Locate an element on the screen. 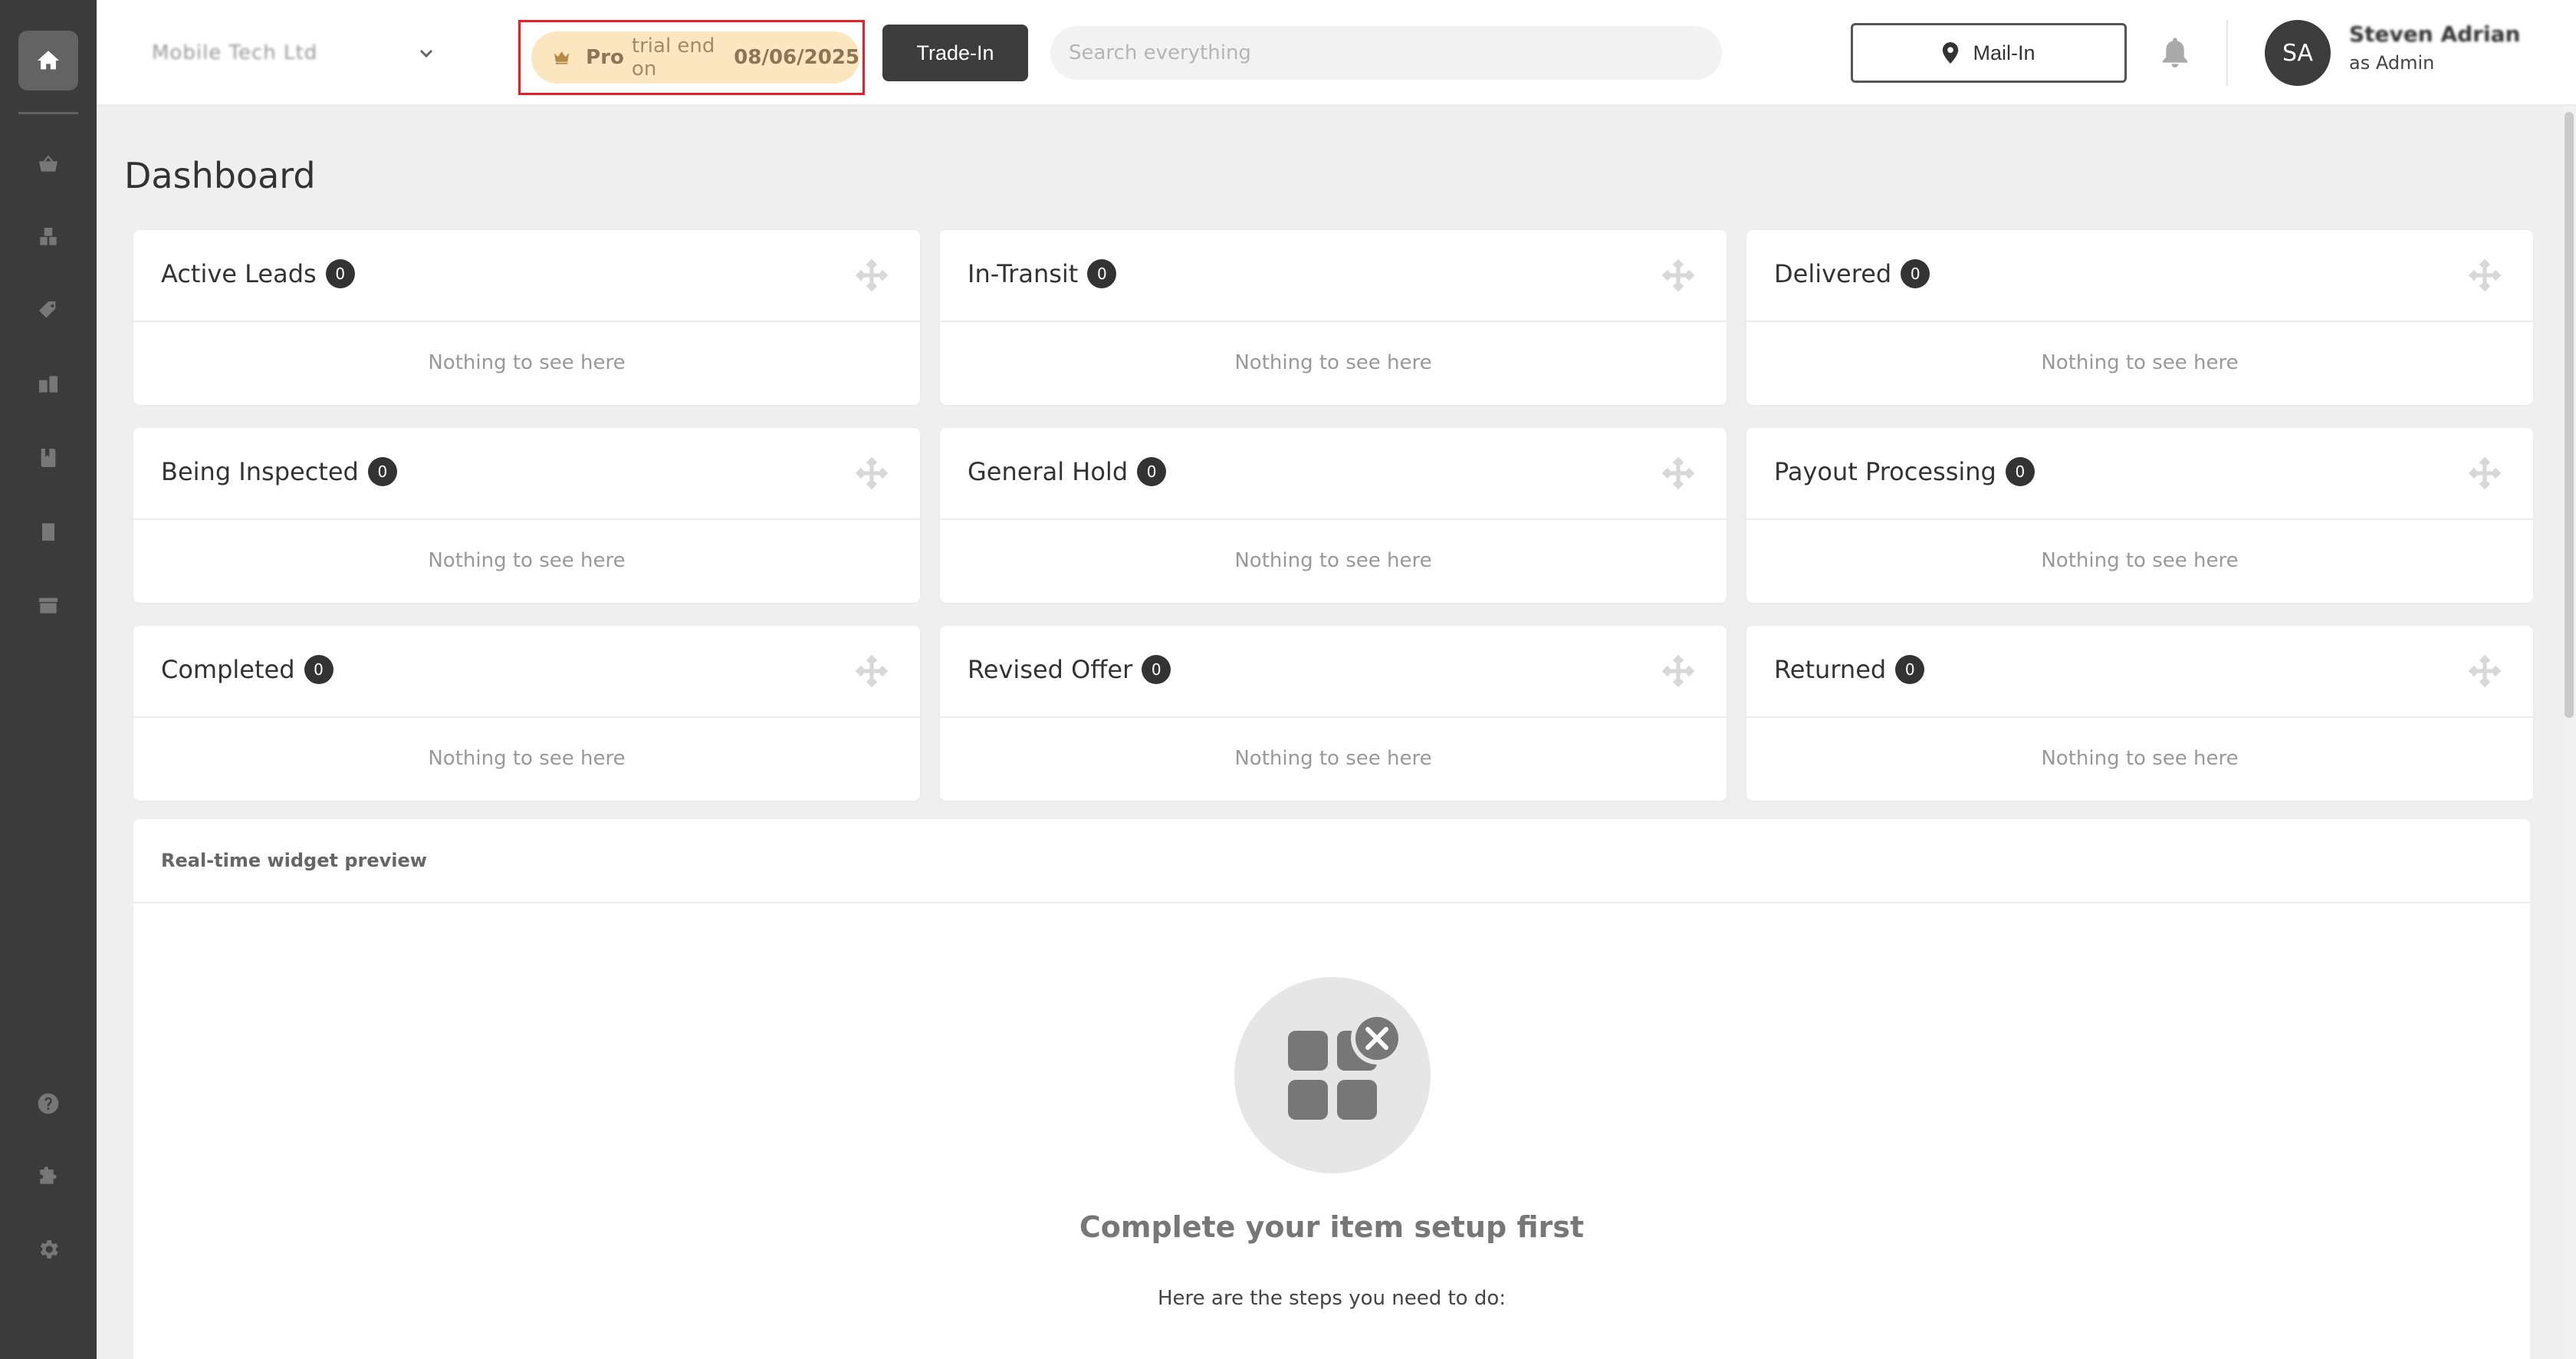 The width and height of the screenshot is (2576, 1359). gear-icon is located at coordinates (49, 1249).